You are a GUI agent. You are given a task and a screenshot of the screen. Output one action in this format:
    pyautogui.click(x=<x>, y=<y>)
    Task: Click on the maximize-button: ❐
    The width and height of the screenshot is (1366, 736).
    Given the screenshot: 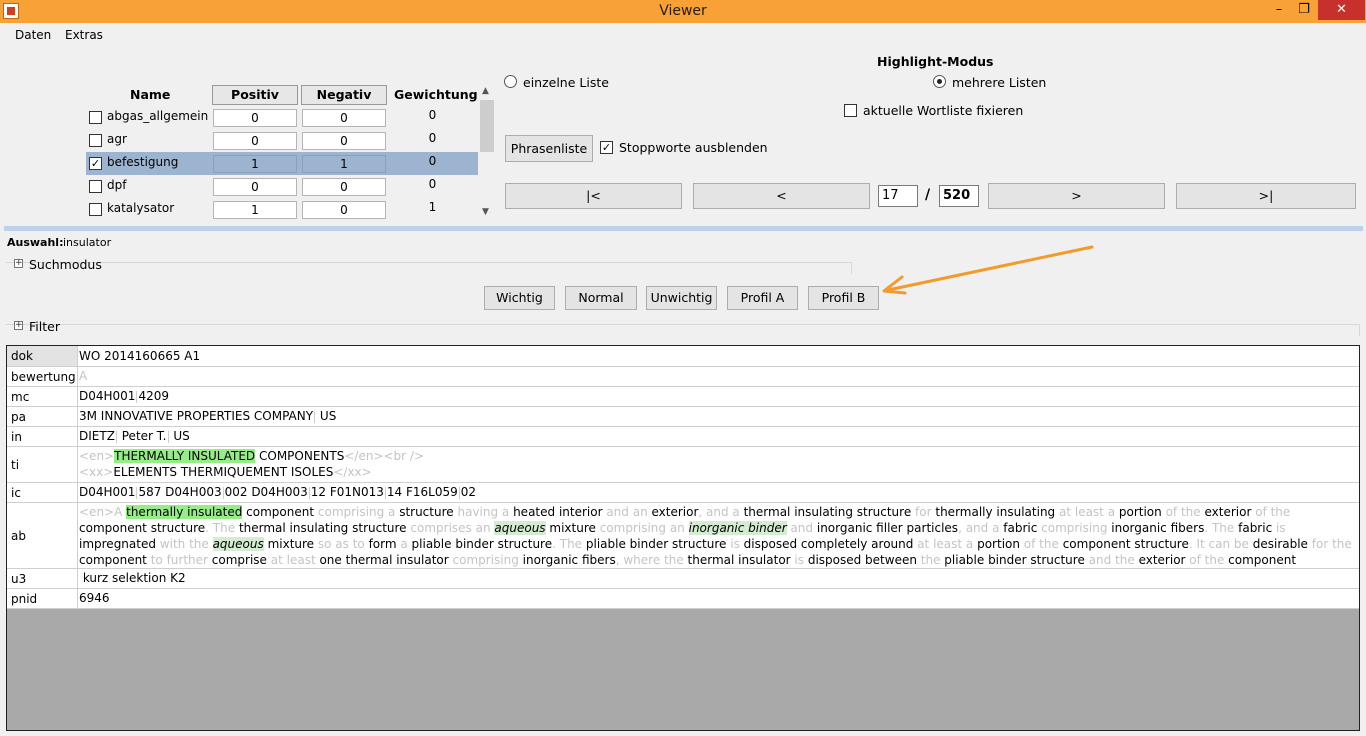 What is the action you would take?
    pyautogui.click(x=1304, y=10)
    